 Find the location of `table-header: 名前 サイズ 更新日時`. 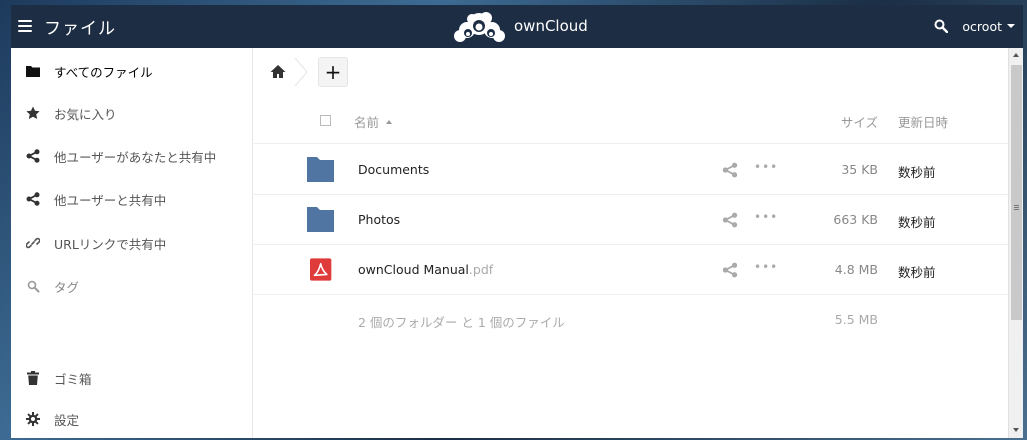

table-header: 名前 サイズ 更新日時 is located at coordinates (631, 120).